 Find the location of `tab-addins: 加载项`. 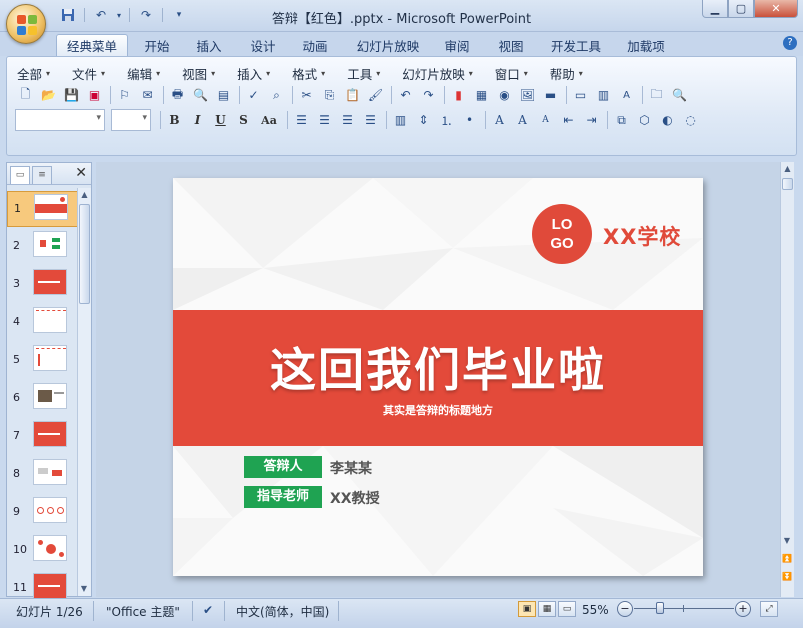

tab-addins: 加载项 is located at coordinates (646, 45).